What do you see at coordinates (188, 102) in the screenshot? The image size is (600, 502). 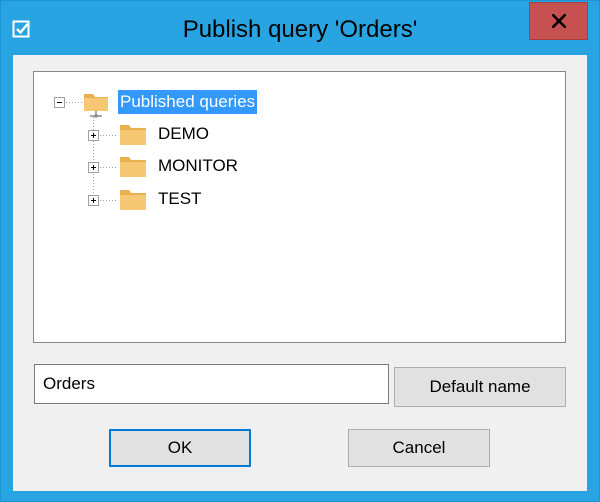 I see `tree-node-label: Published queries` at bounding box center [188, 102].